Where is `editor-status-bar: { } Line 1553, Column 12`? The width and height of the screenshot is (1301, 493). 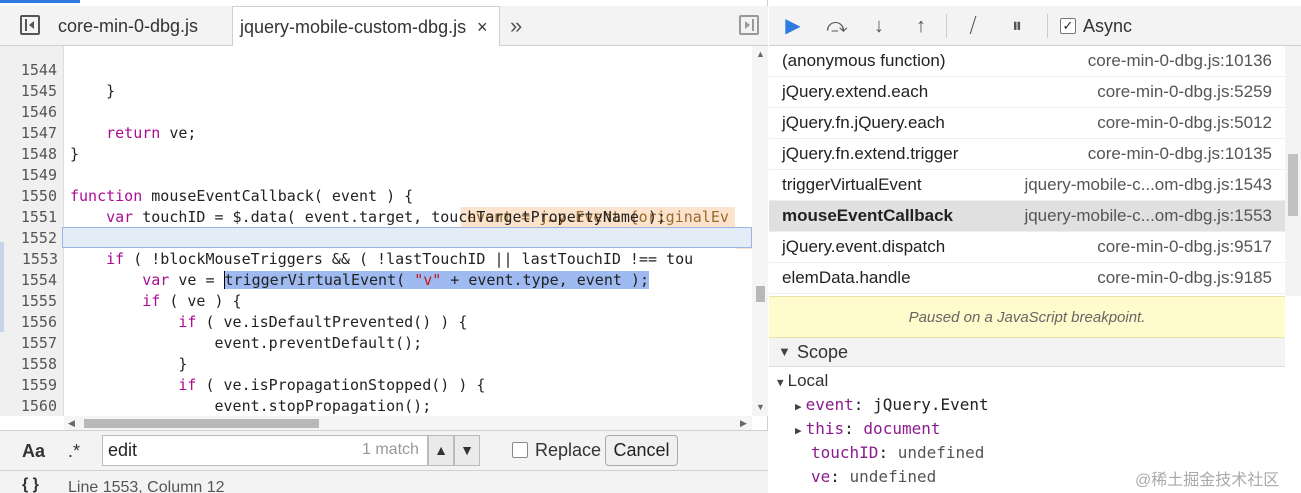
editor-status-bar: { } Line 1553, Column 12 is located at coordinates (384, 481).